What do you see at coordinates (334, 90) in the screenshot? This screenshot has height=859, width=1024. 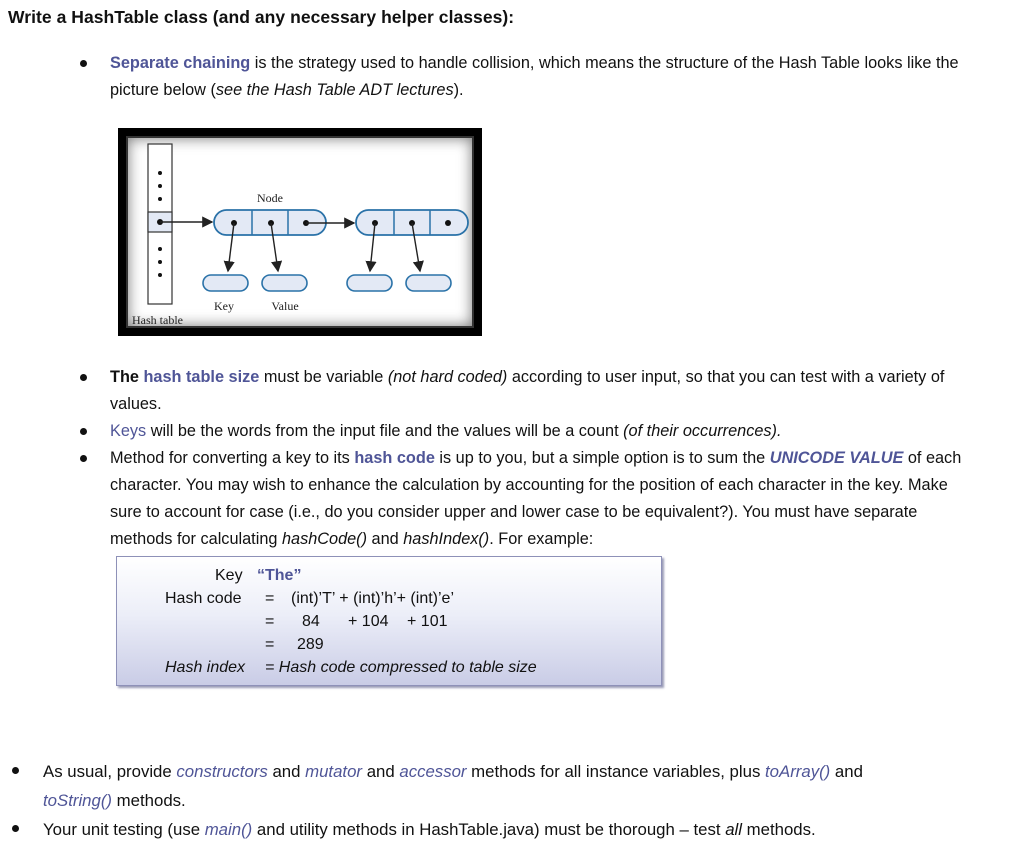 I see `lecture-reference: see the Hash Table ADT lectures` at bounding box center [334, 90].